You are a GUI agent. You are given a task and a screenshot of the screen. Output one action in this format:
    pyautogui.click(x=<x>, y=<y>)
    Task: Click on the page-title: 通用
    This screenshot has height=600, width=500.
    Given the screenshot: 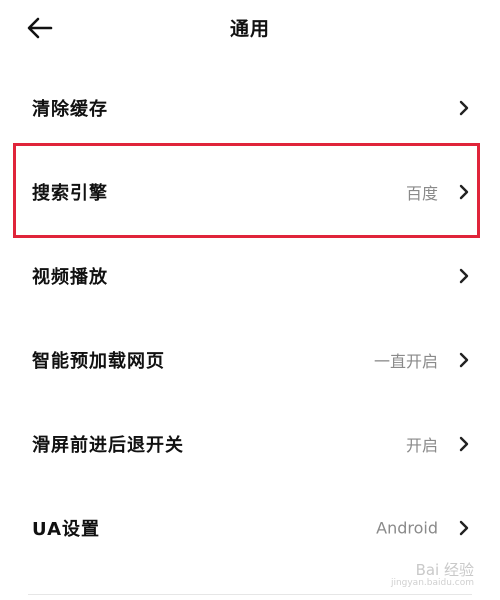 What is the action you would take?
    pyautogui.click(x=249, y=29)
    